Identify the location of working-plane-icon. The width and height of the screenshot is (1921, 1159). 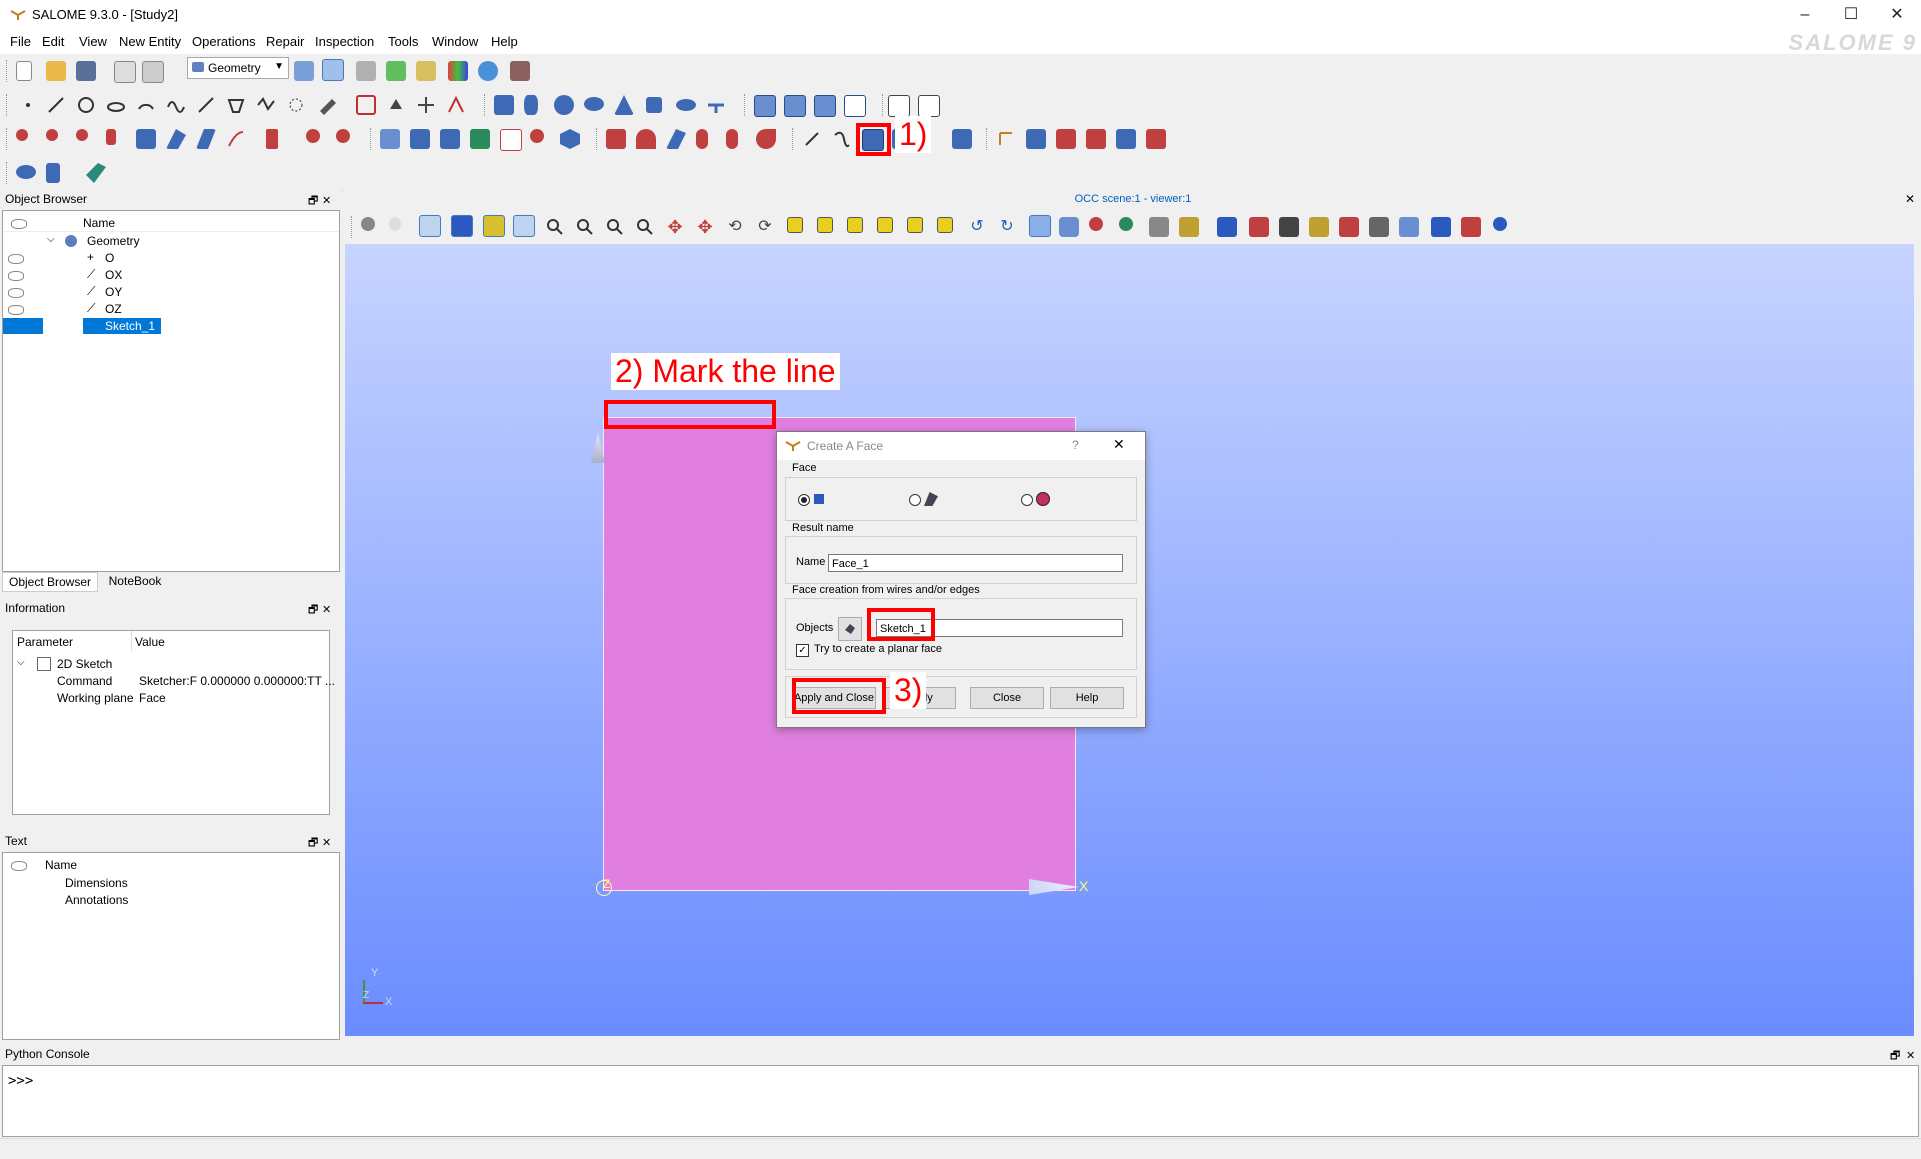
(396, 105).